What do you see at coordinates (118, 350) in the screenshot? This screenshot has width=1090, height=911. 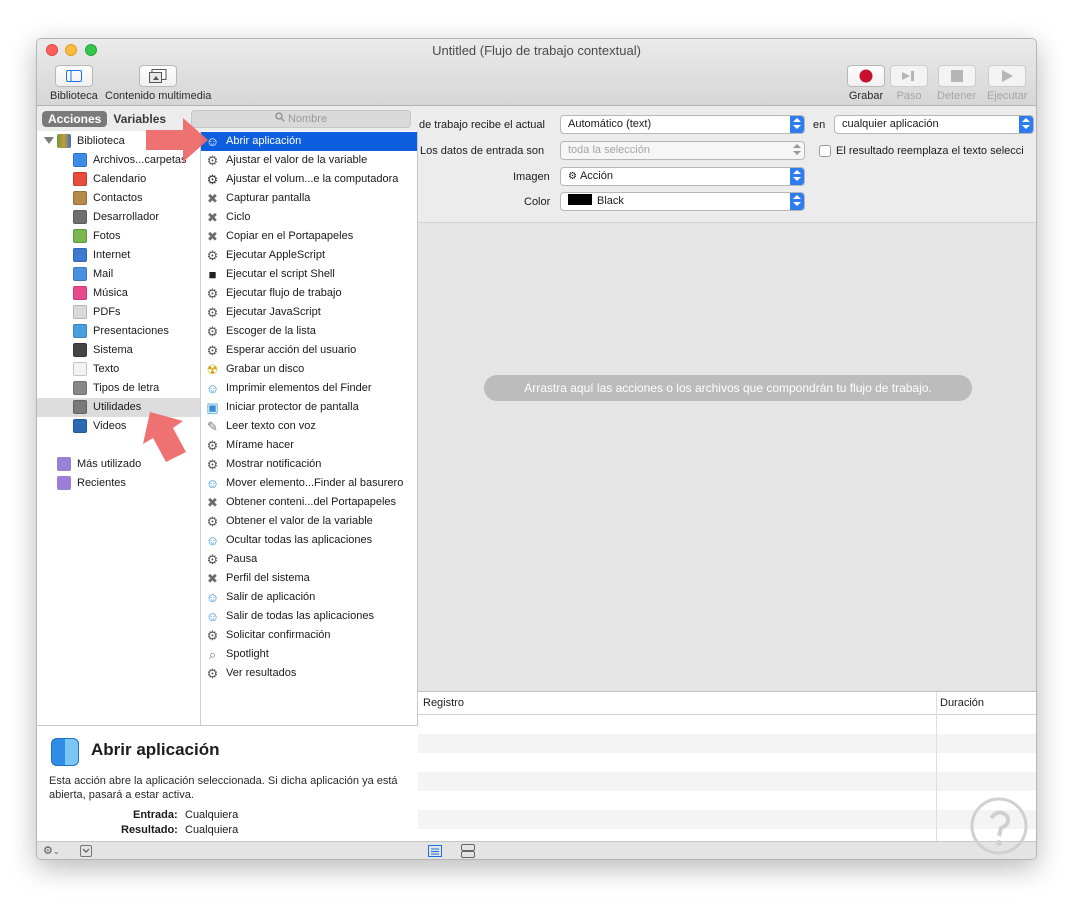 I see `sidebar-item: Sistema` at bounding box center [118, 350].